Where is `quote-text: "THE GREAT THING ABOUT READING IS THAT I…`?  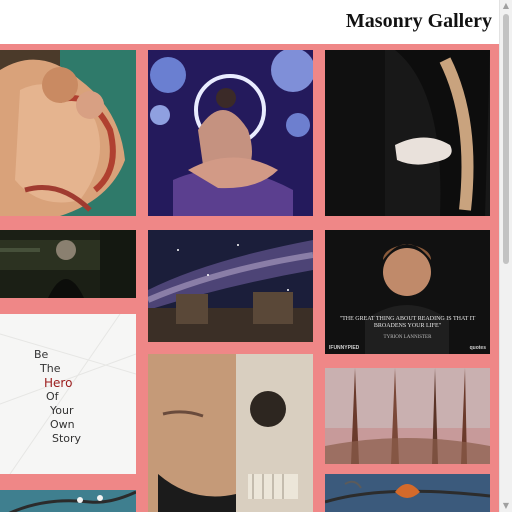 quote-text: "THE GREAT THING ABOUT READING IS THAT I… is located at coordinates (407, 322).